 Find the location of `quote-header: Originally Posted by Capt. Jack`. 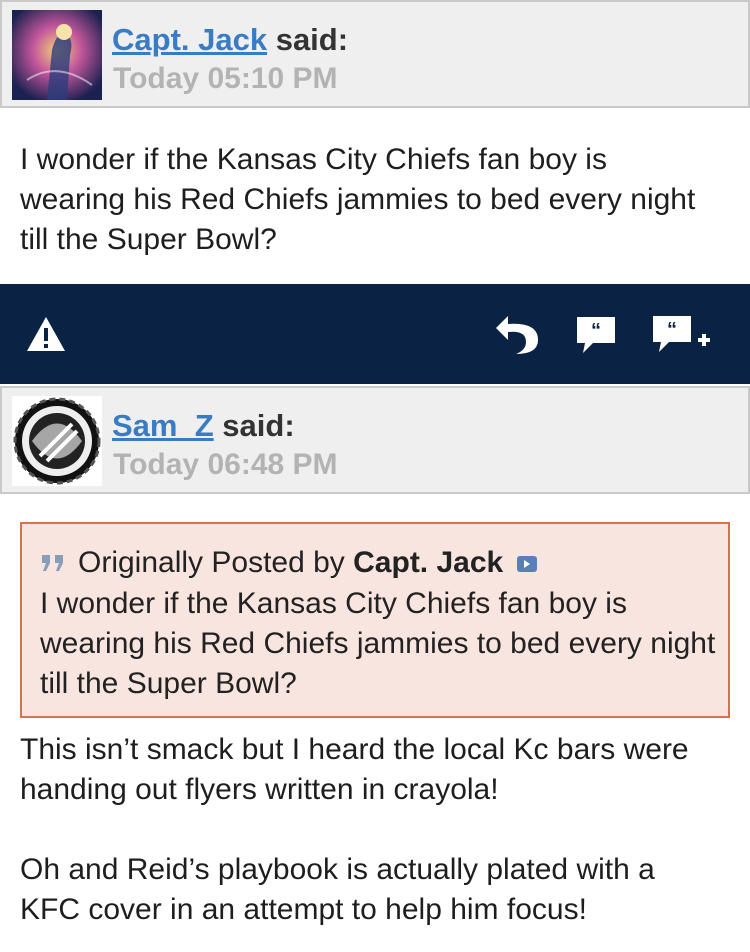

quote-header: Originally Posted by Capt. Jack is located at coordinates (289, 563).